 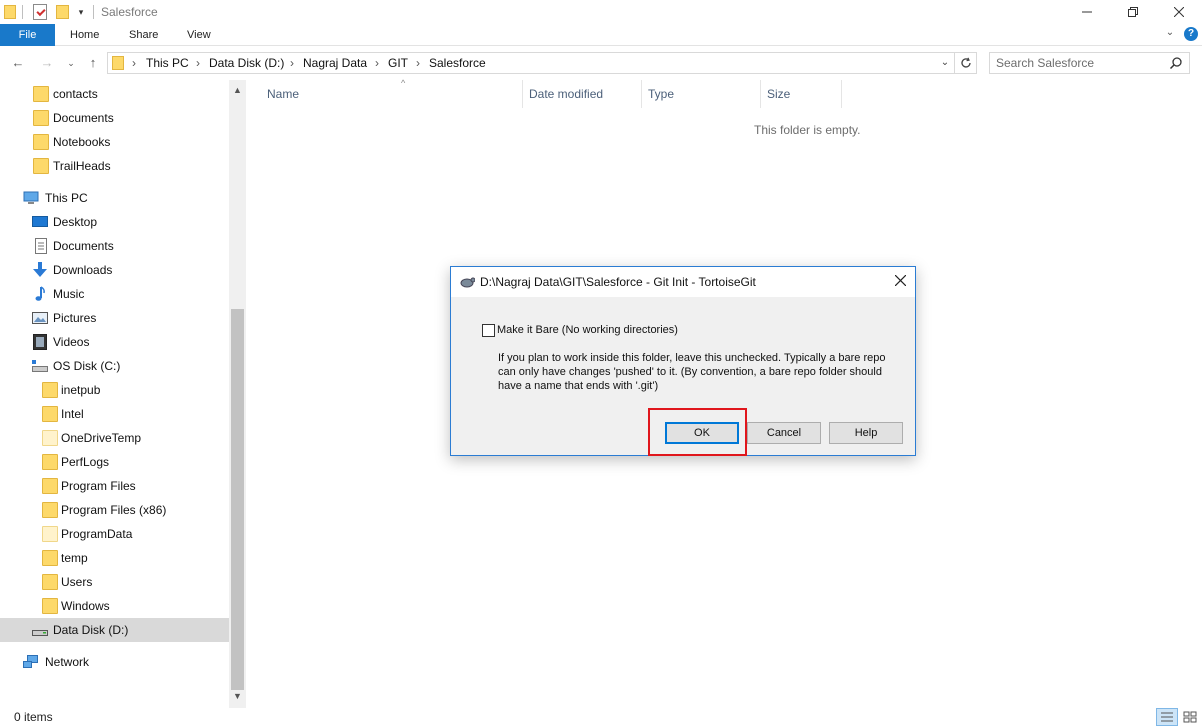 What do you see at coordinates (93, 63) in the screenshot?
I see `up-arrow-icon: ↑` at bounding box center [93, 63].